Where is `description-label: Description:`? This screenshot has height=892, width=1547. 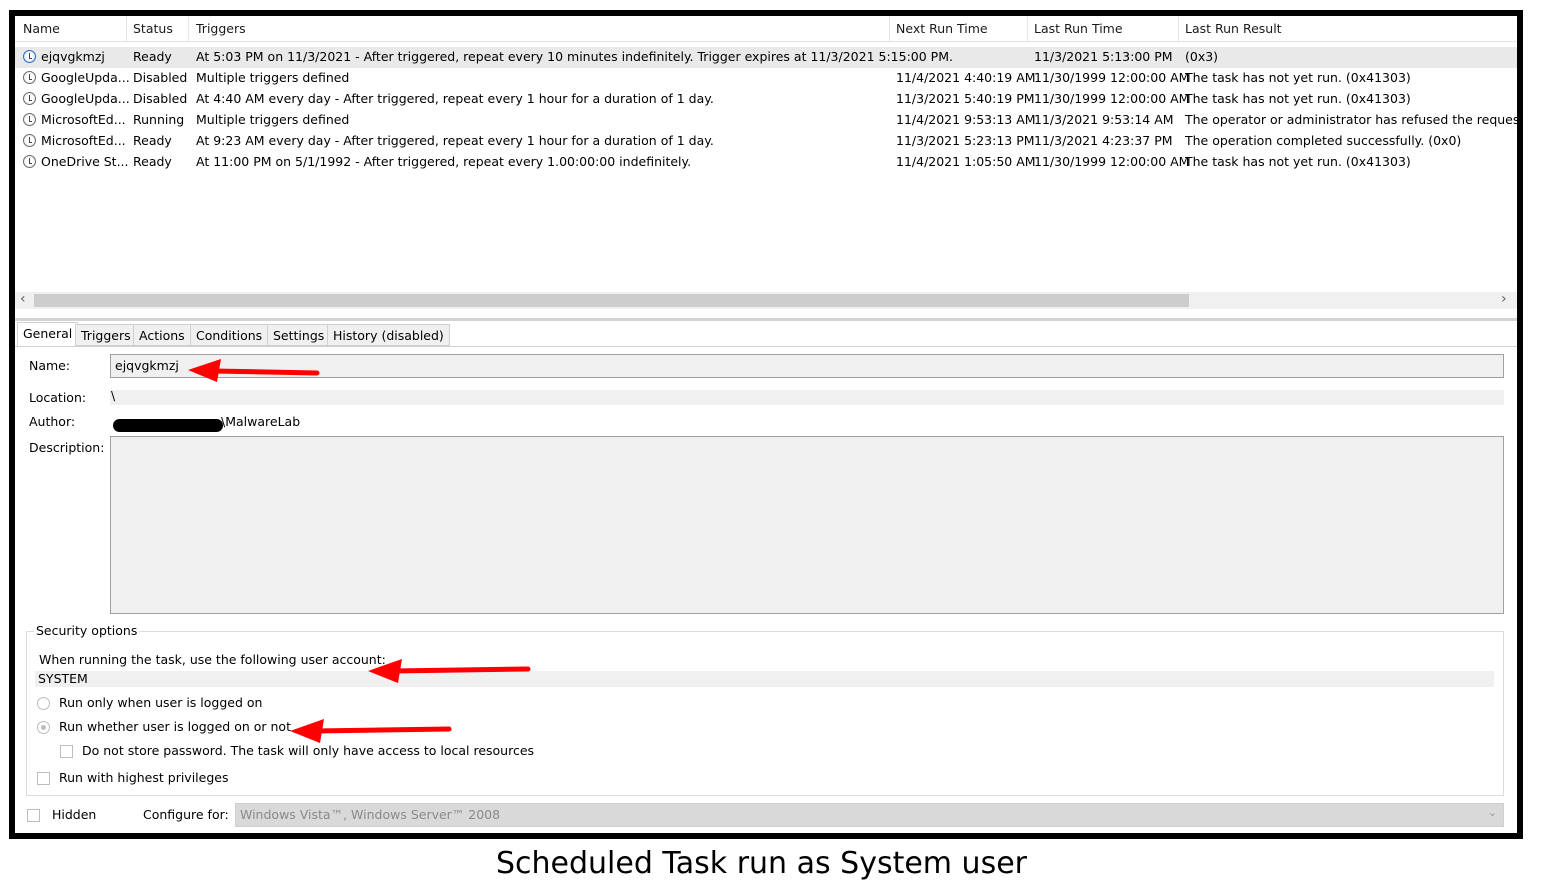 description-label: Description: is located at coordinates (67, 447).